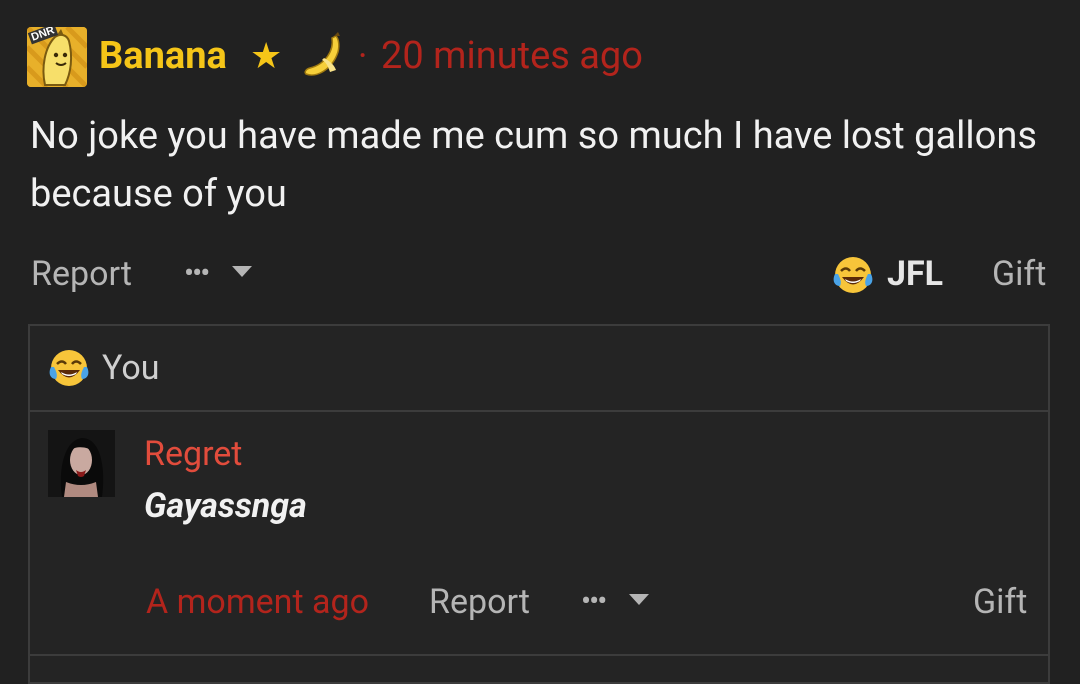 This screenshot has height=684, width=1080. What do you see at coordinates (193, 454) in the screenshot?
I see `reply-username: Regret` at bounding box center [193, 454].